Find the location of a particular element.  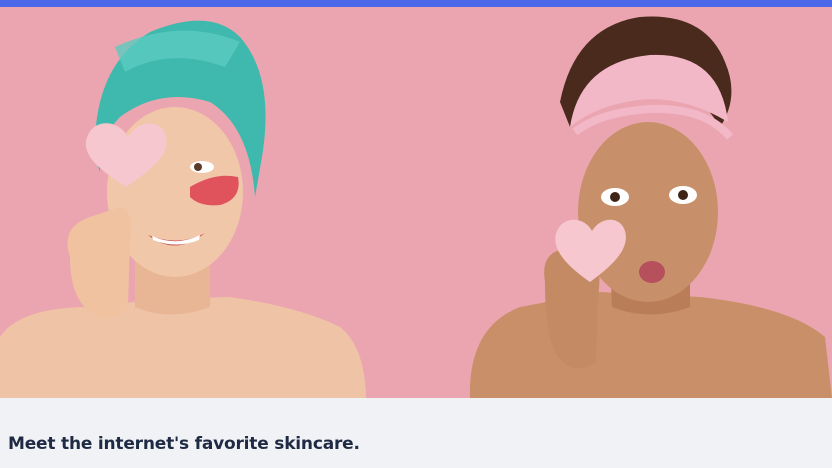

top-accent-bar is located at coordinates (416, 3).